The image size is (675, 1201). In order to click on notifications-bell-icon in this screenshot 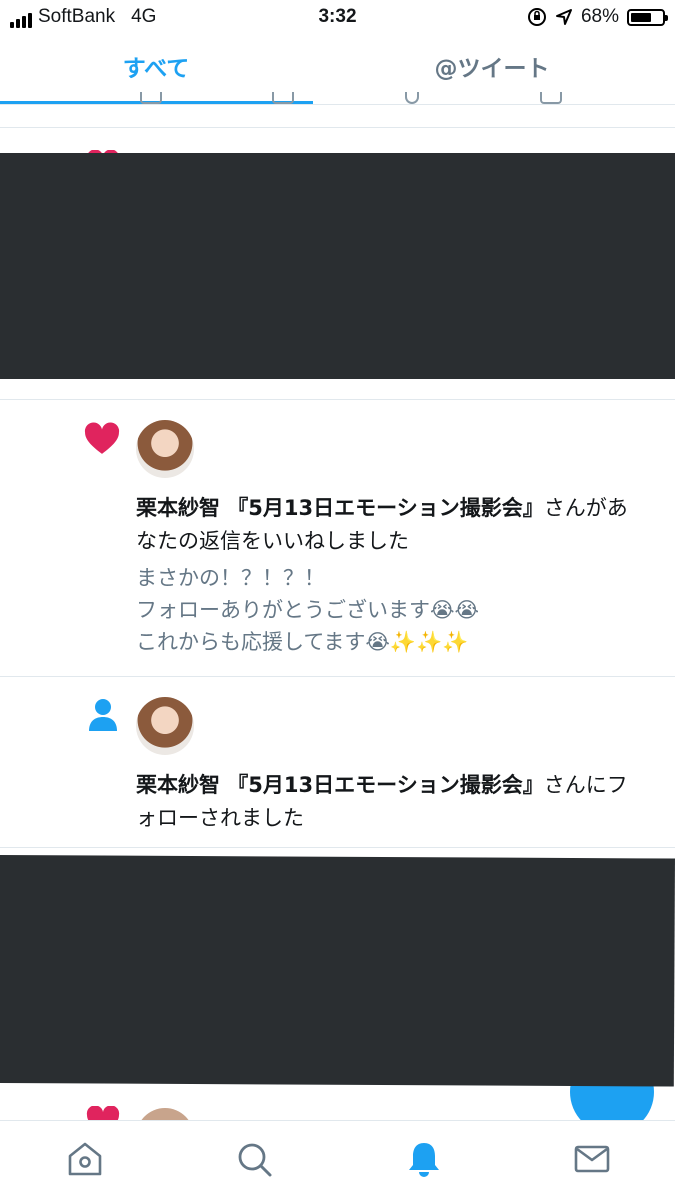, I will do `click(424, 1159)`.